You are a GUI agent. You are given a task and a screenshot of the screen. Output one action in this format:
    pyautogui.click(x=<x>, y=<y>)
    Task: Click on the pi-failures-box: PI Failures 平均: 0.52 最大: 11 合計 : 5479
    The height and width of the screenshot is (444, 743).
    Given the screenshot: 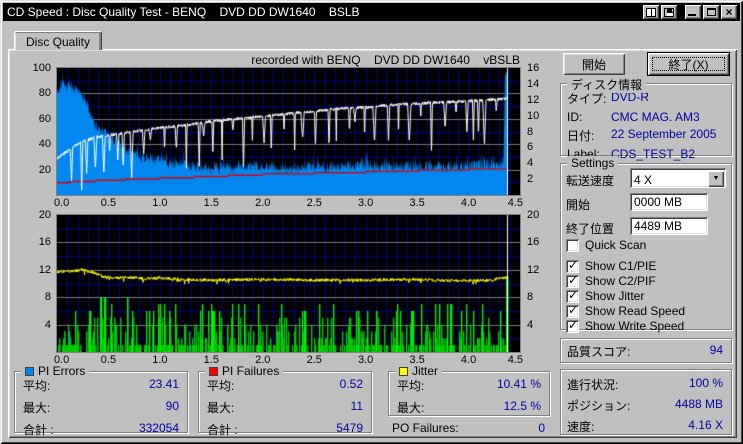 What is the action you would take?
    pyautogui.click(x=285, y=400)
    